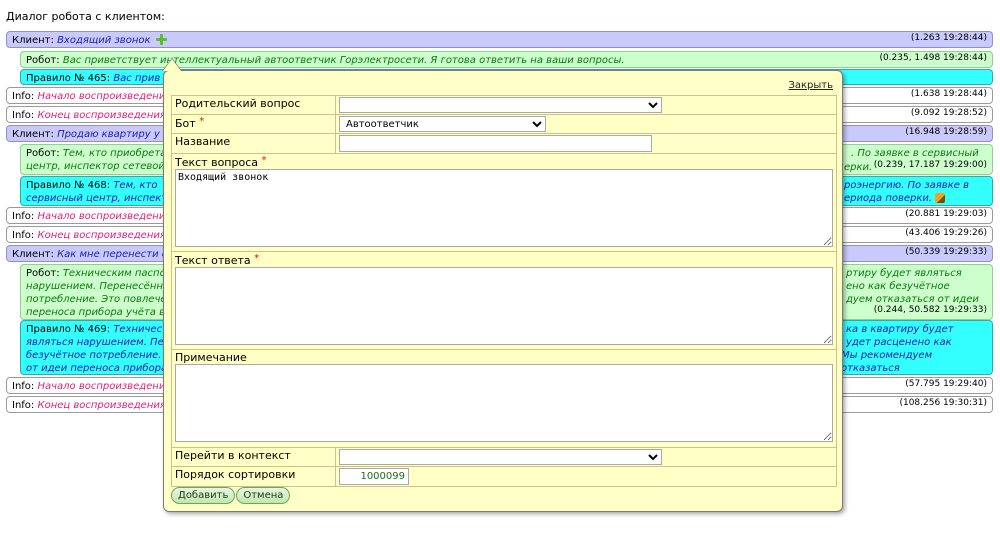 The image size is (1000, 533). Describe the element at coordinates (117, 273) in the screenshot. I see `row-text: Техническим паспор` at that location.